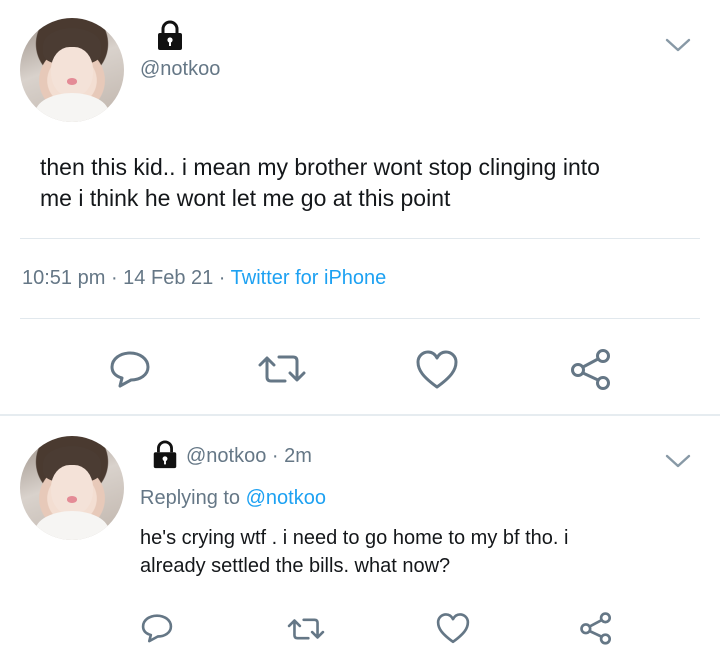  I want to click on section-divider, so click(360, 415).